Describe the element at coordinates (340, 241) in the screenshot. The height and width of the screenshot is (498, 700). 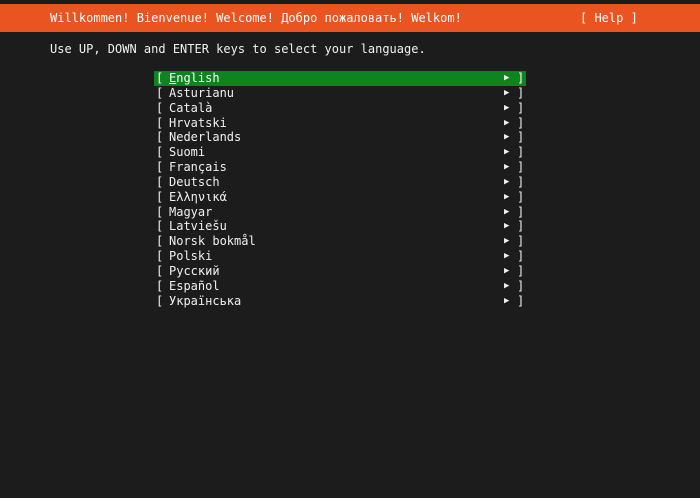
I see `language-option: [ Norsk bokmål ▶]` at that location.